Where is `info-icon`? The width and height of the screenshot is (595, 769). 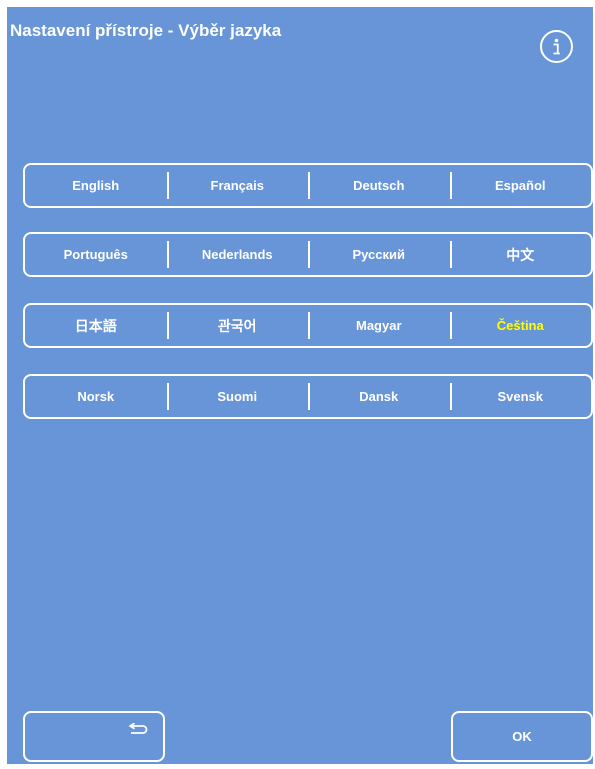
info-icon is located at coordinates (556, 46).